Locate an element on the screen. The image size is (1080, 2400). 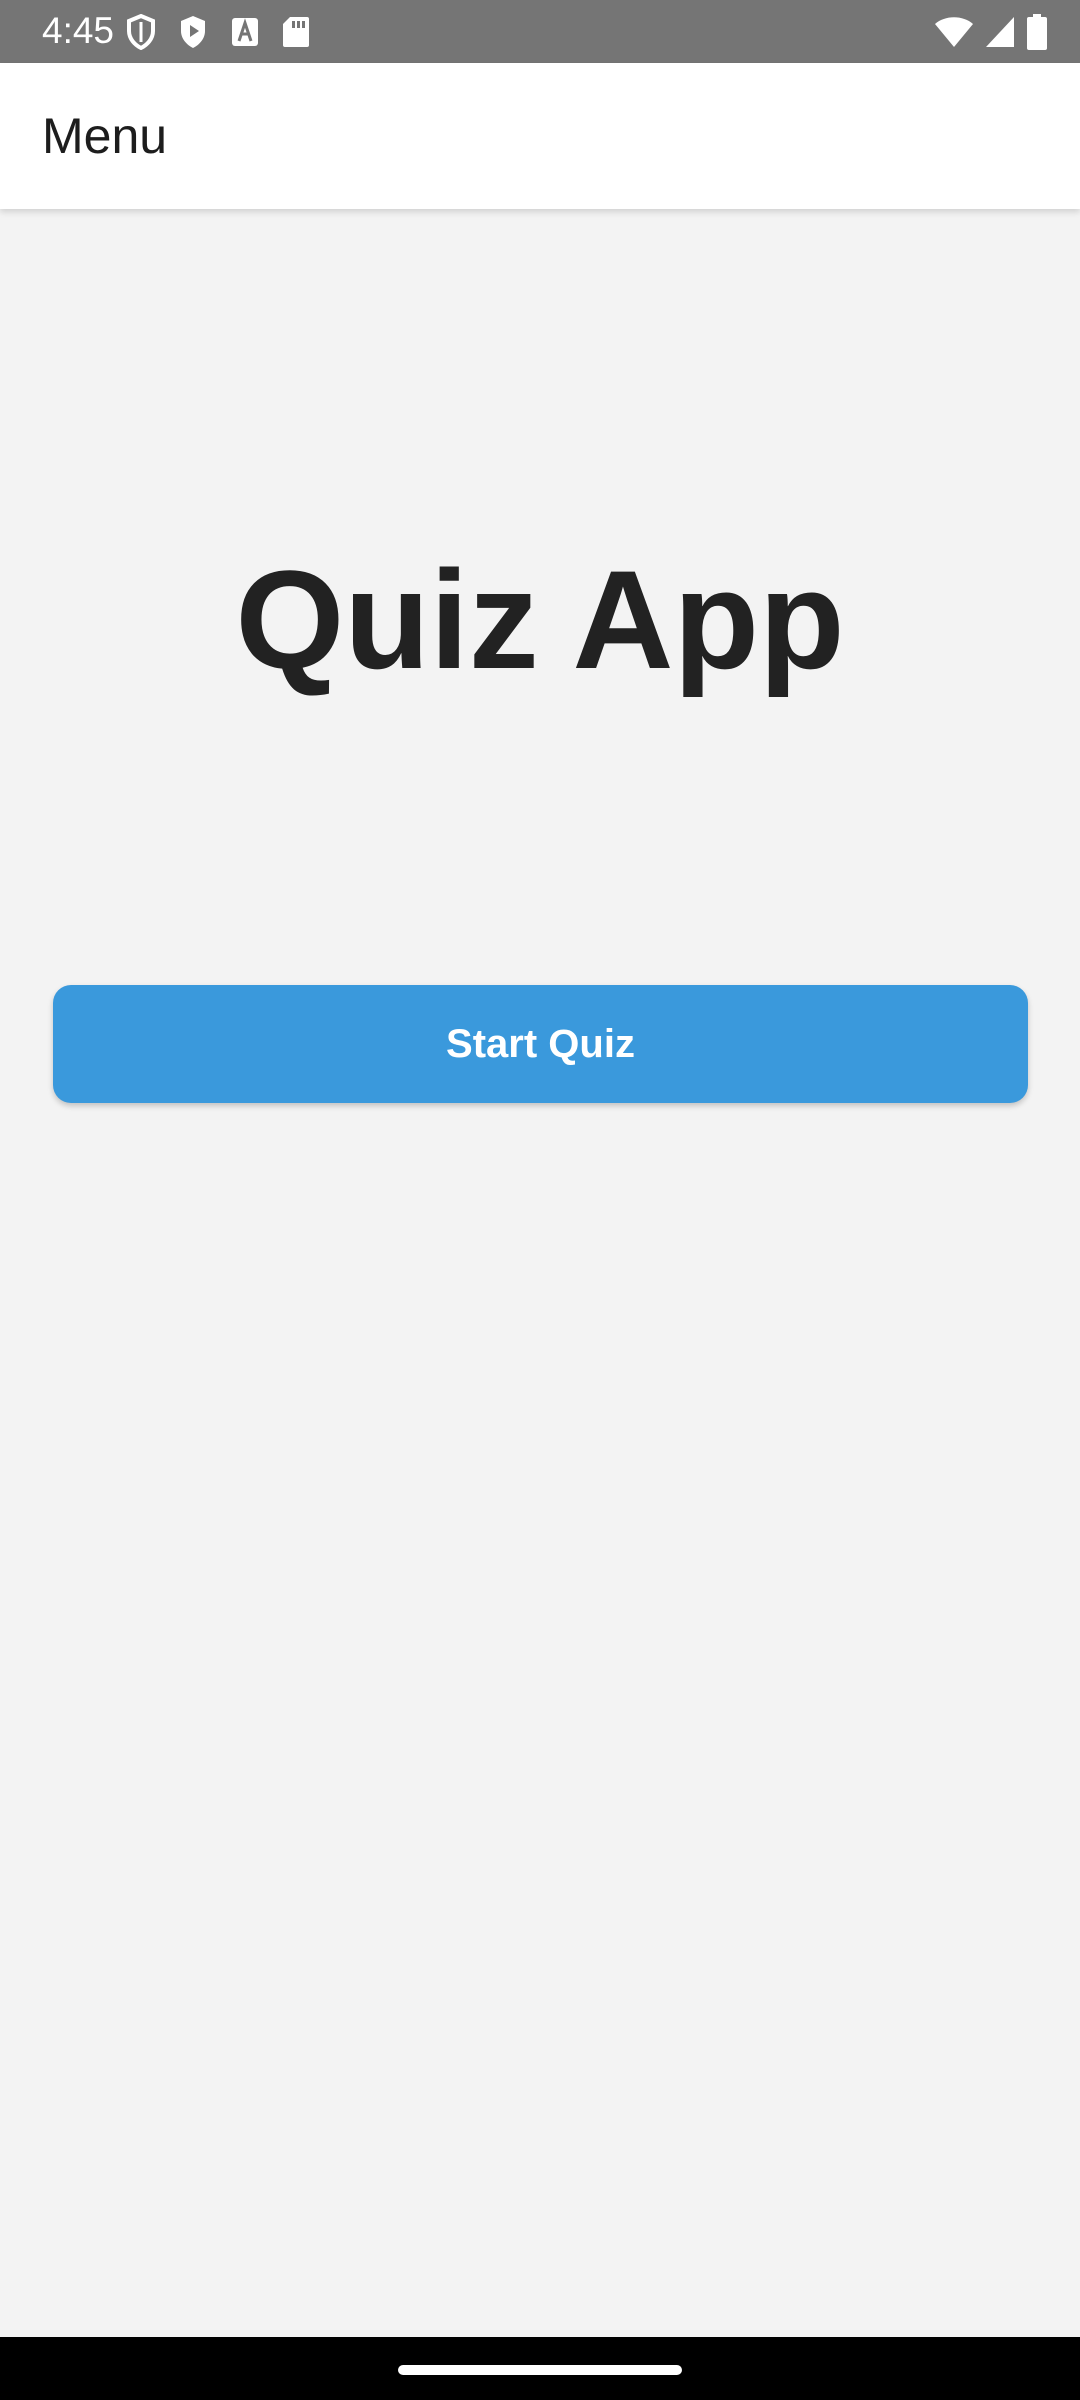
status-time: 4:45 is located at coordinates (78, 30).